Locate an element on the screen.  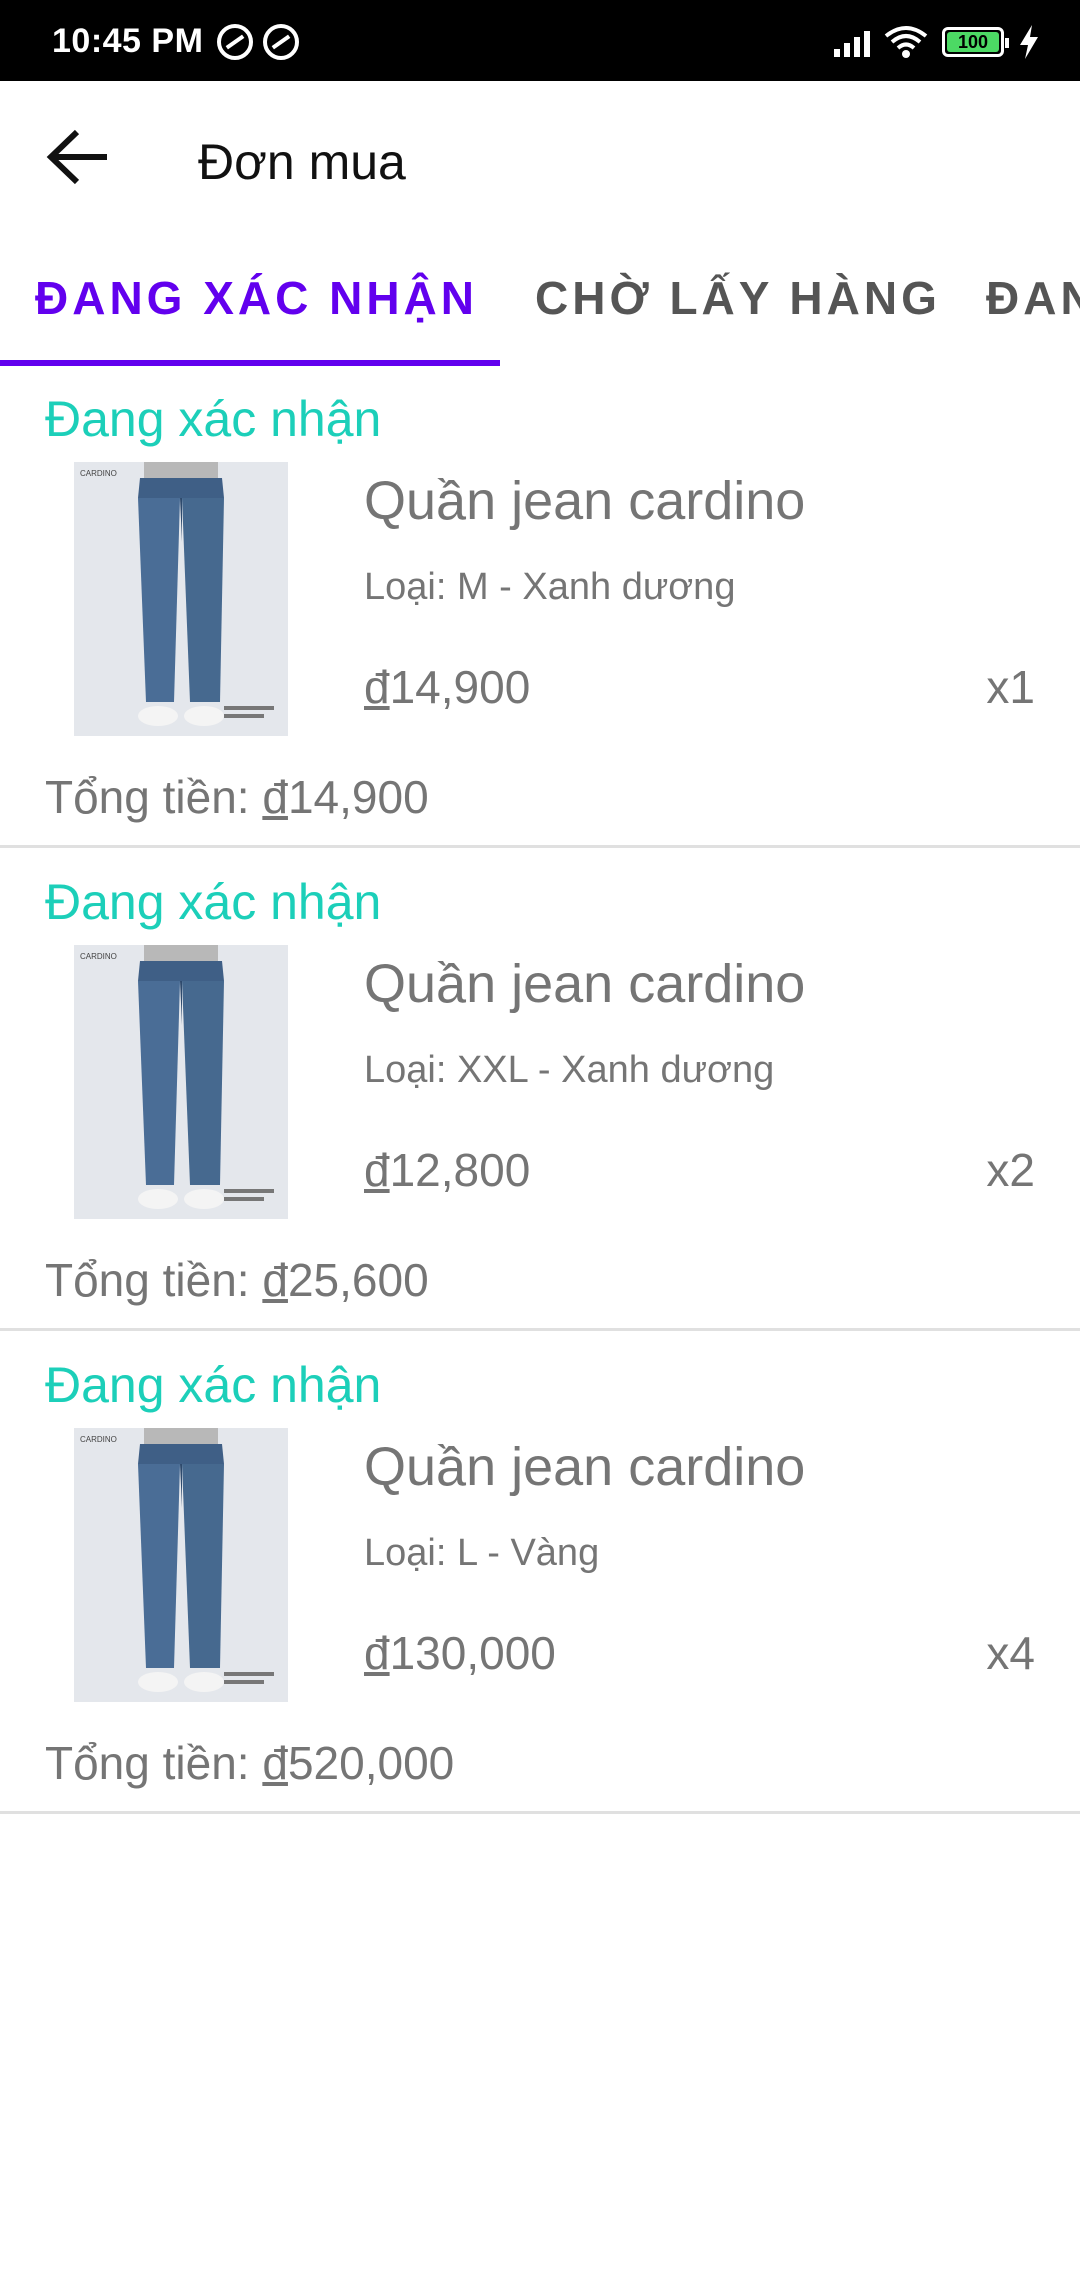
arrow-back-icon is located at coordinates (76, 157).